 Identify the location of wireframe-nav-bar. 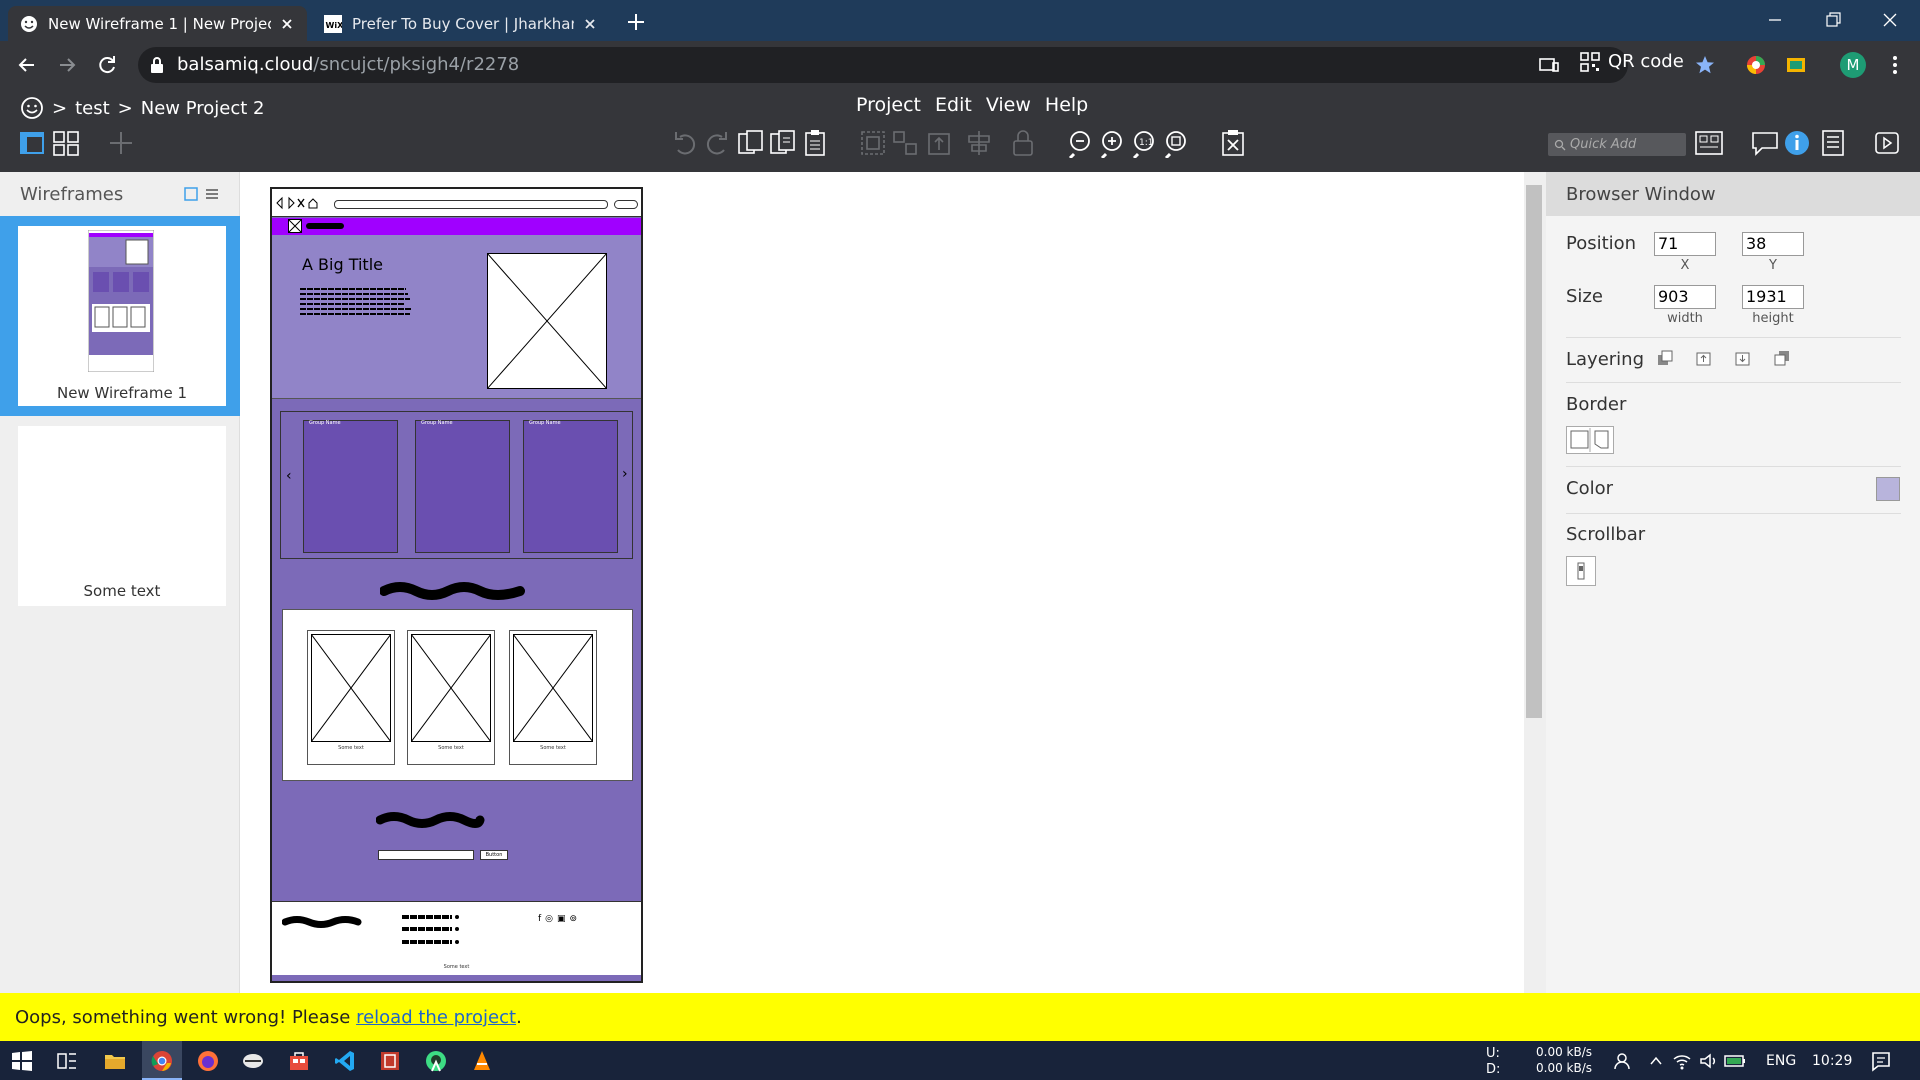
(456, 226).